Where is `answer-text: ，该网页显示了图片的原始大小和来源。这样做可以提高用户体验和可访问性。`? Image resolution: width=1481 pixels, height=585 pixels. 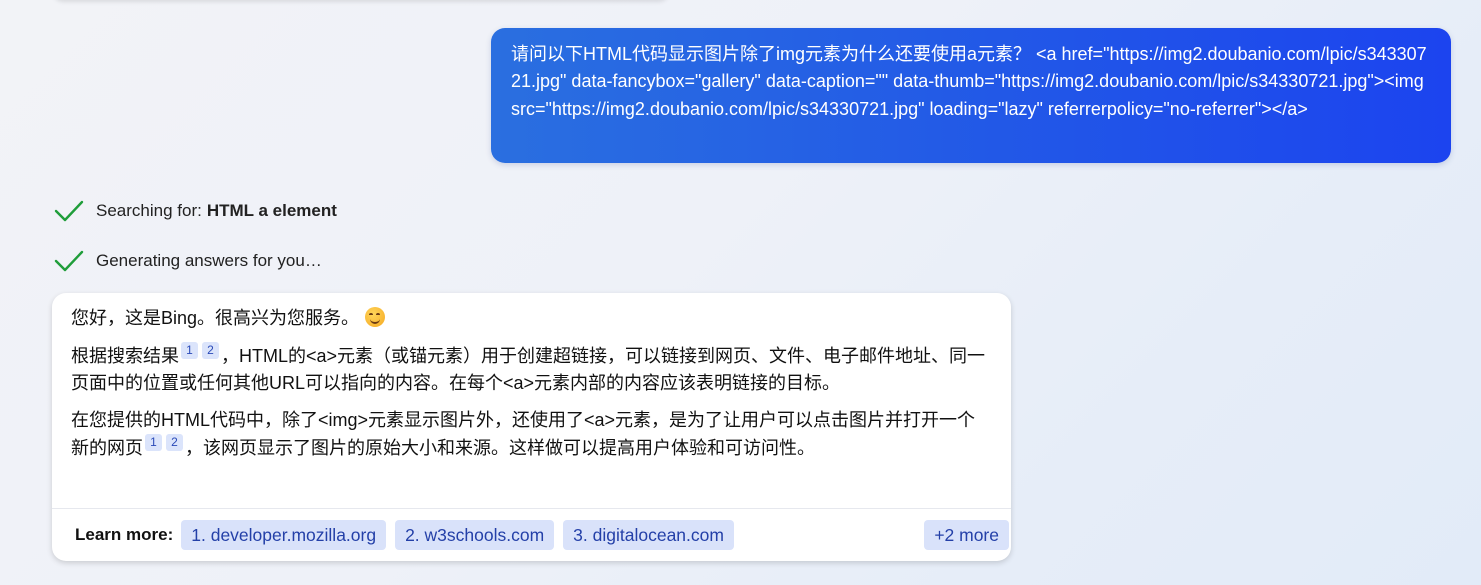 answer-text: ，该网页显示了图片的原始大小和来源。这样做可以提高用户体验和可访问性。 is located at coordinates (500, 448).